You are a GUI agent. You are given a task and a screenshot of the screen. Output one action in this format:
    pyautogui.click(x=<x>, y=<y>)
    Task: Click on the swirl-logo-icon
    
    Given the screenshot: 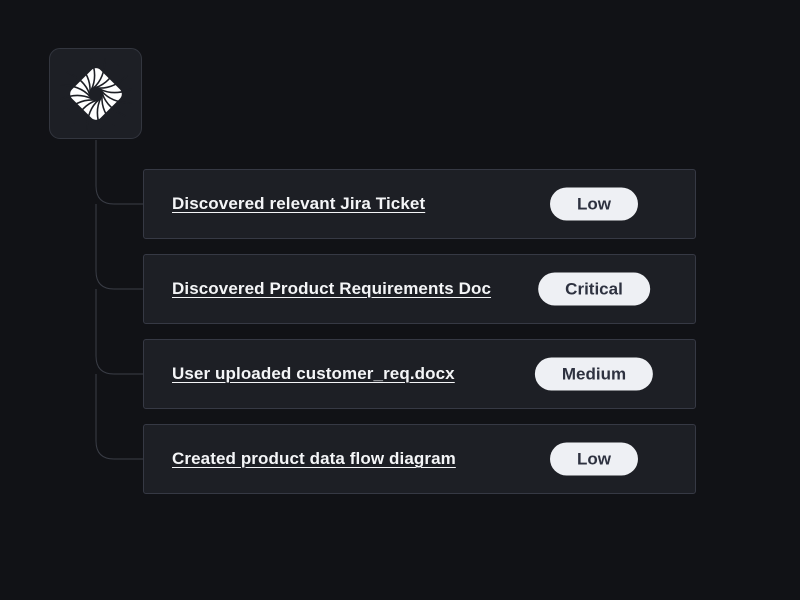 What is the action you would take?
    pyautogui.click(x=95, y=93)
    